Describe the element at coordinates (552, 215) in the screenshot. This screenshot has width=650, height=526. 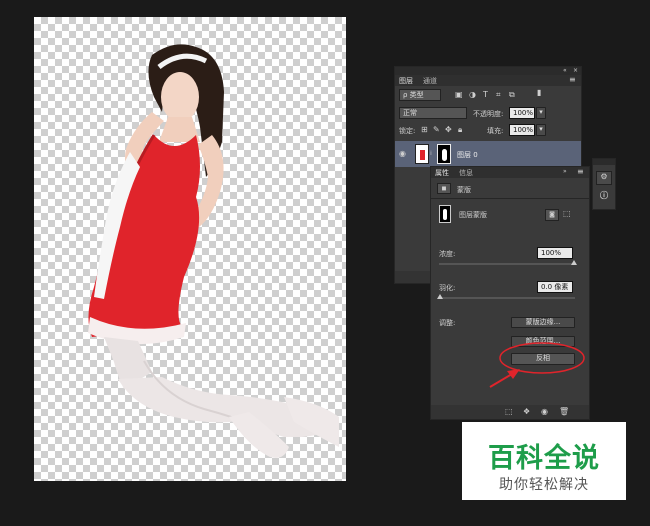
I see `add-pixel-mask-button: ◙` at that location.